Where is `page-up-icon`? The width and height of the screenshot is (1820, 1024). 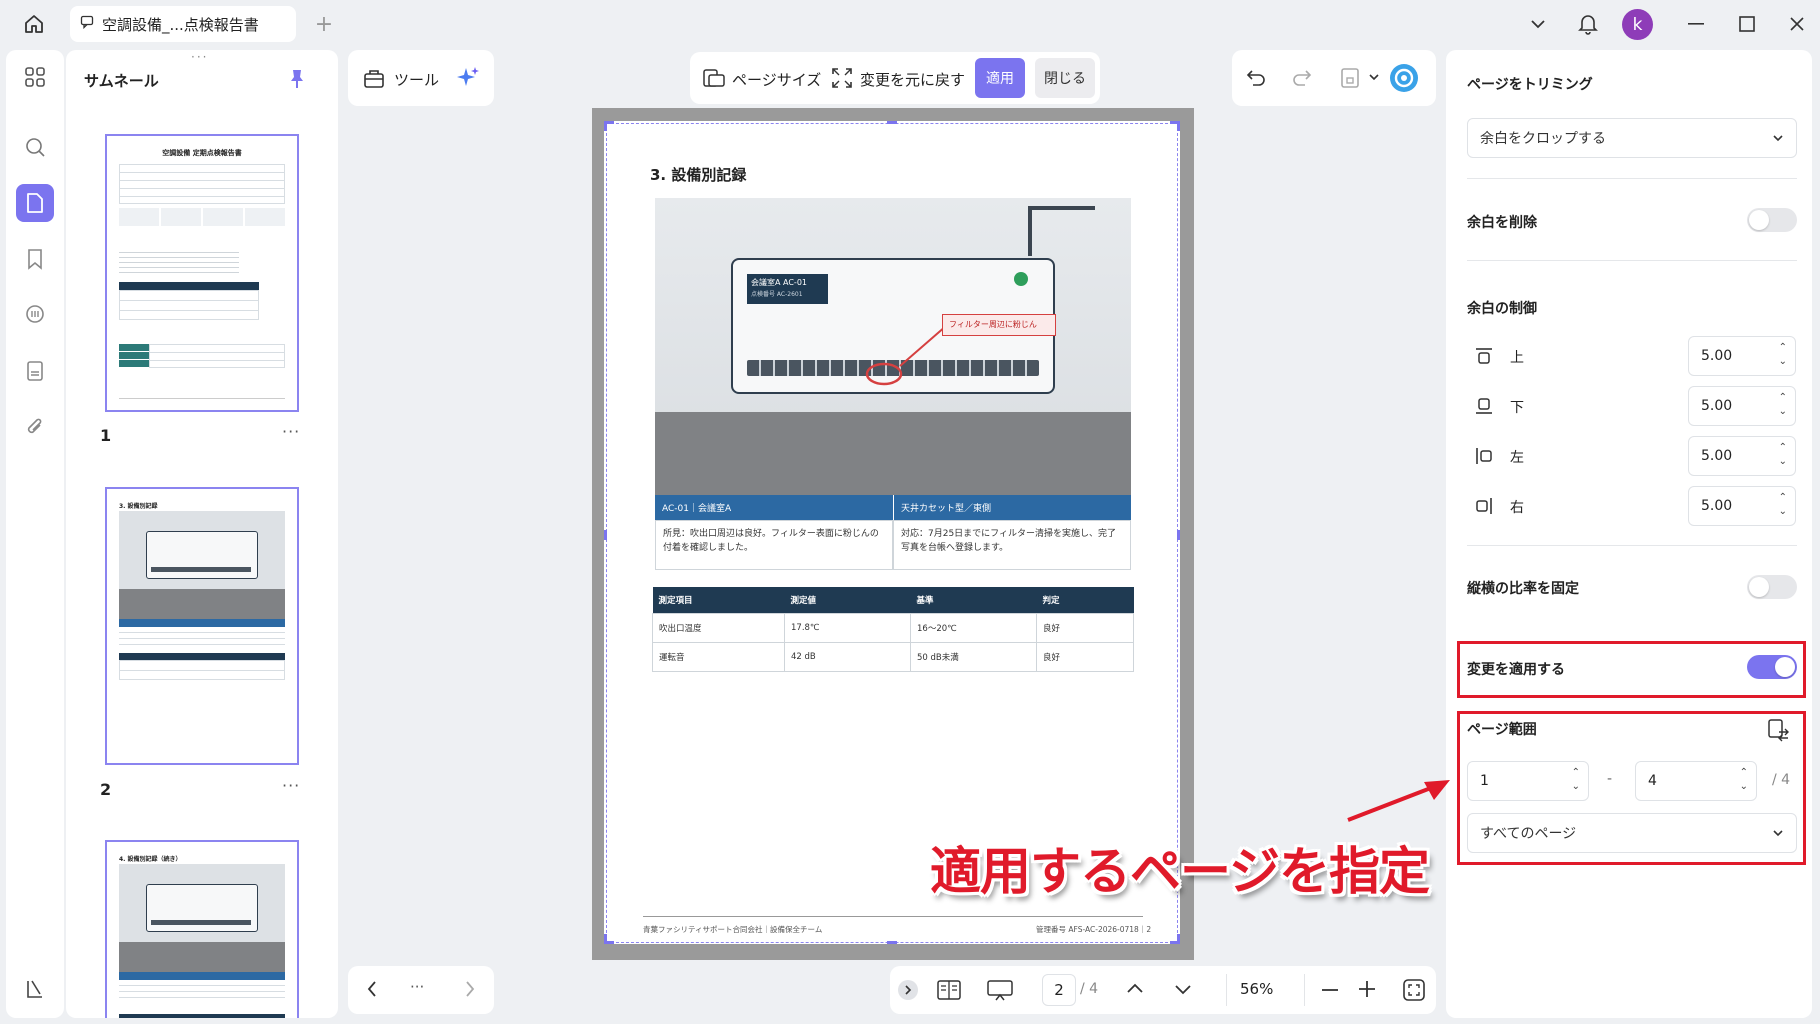
page-up-icon is located at coordinates (1135, 990).